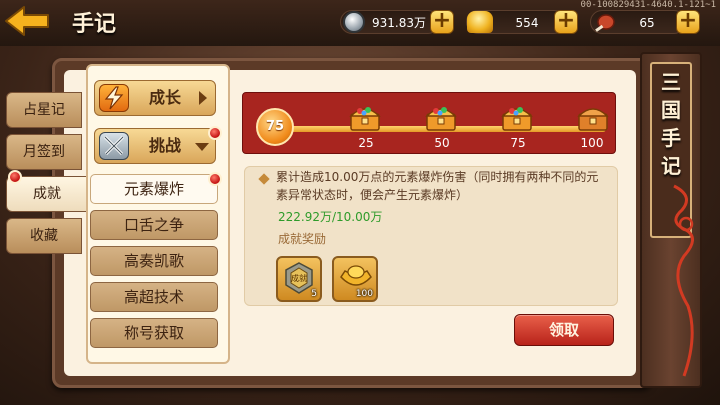 The image size is (720, 405). I want to click on crossed-swords-icon, so click(114, 146).